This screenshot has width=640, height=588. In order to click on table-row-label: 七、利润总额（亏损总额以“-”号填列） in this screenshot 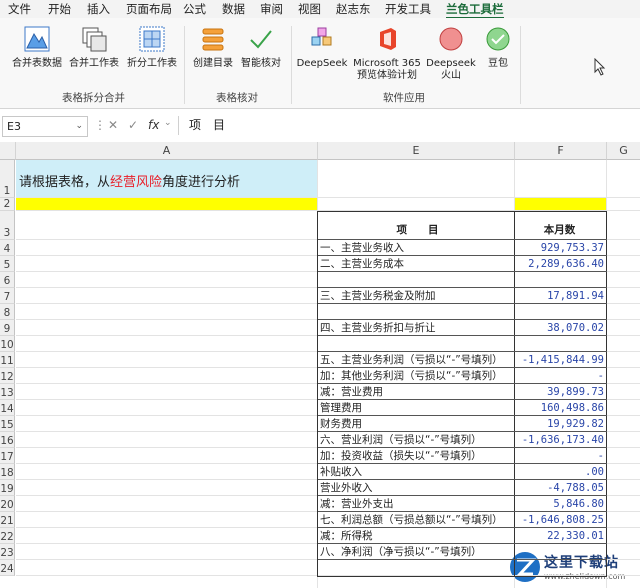, I will do `click(416, 520)`.